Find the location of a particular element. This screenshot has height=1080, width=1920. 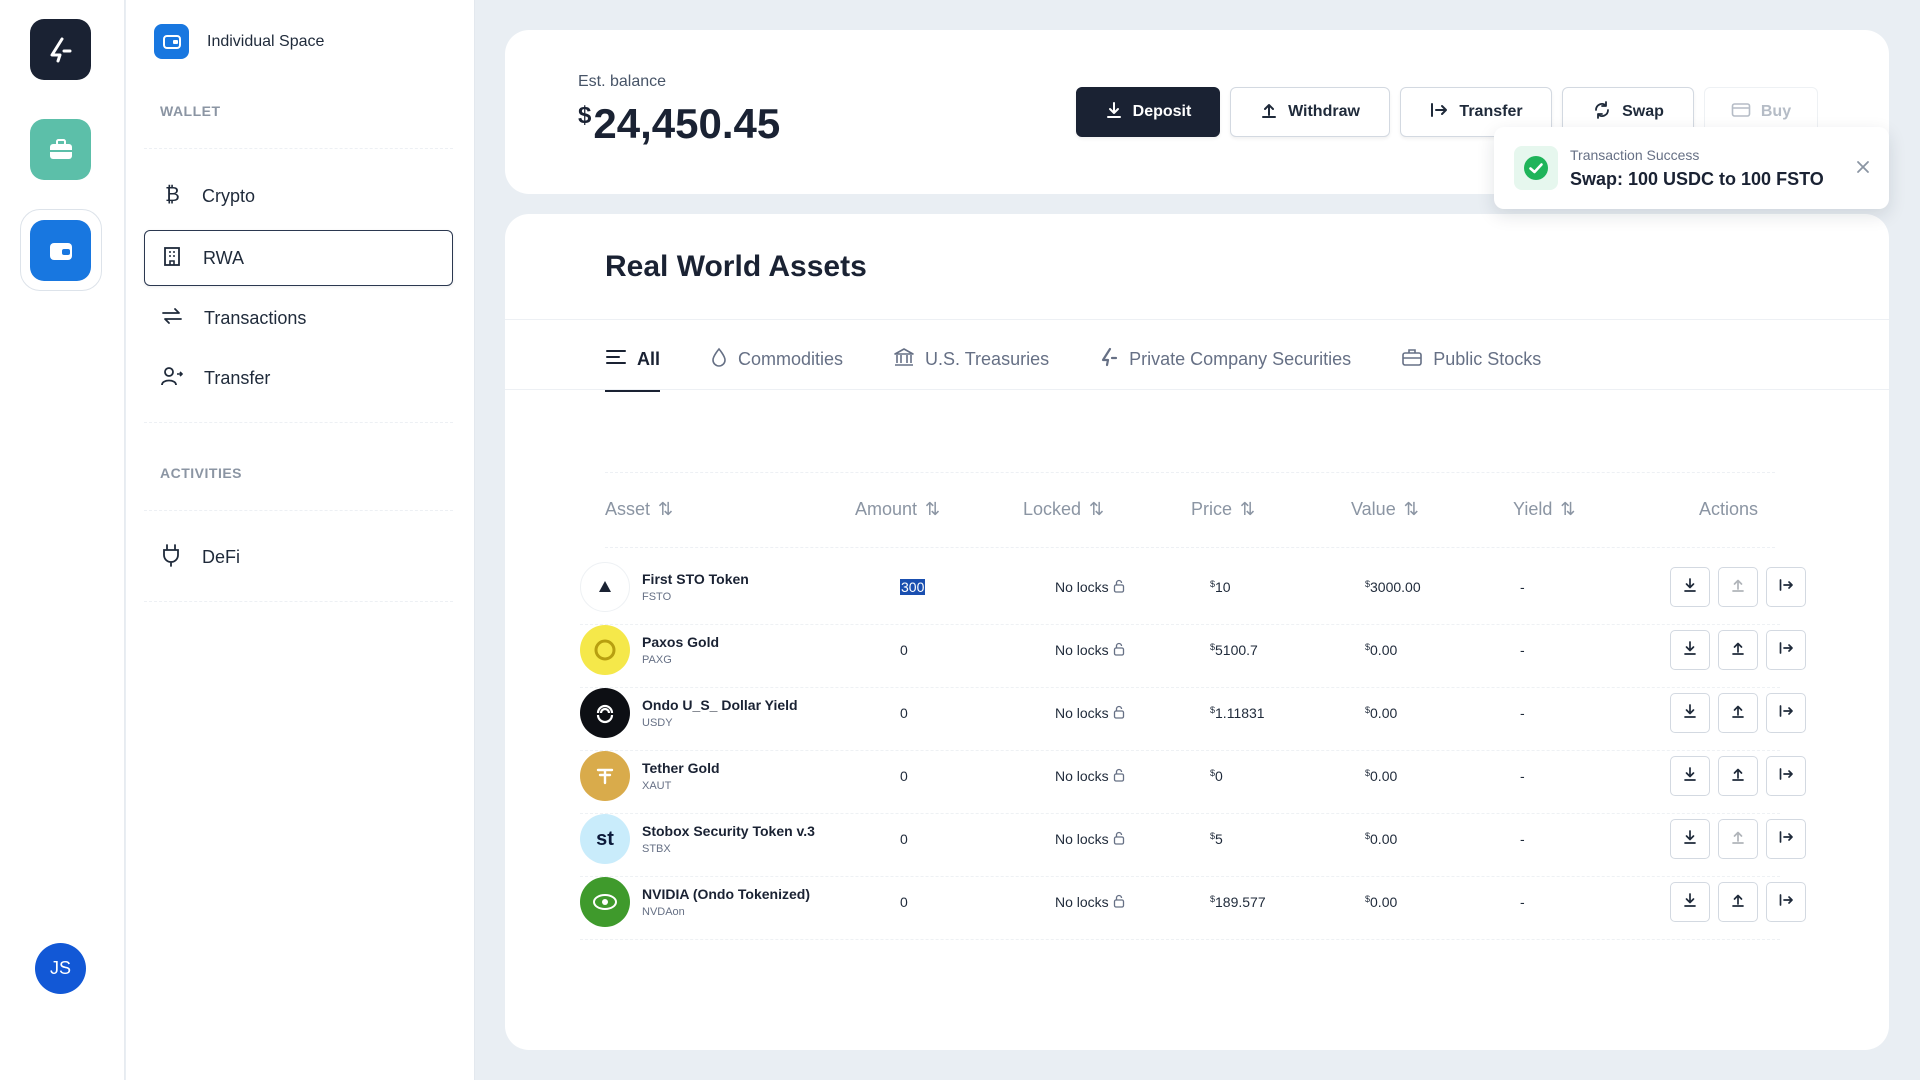

balance-label: Est. balance is located at coordinates (622, 81).